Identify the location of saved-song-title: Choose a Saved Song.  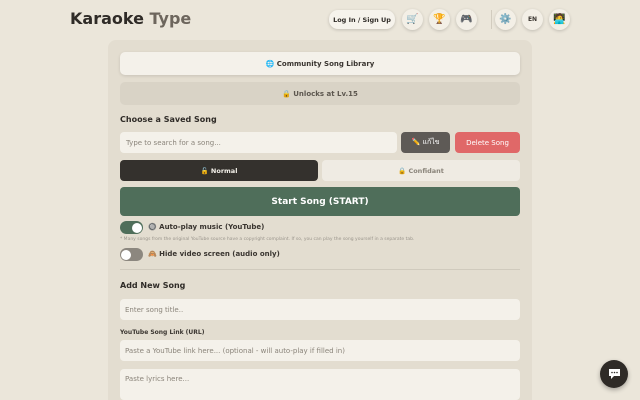
(168, 119).